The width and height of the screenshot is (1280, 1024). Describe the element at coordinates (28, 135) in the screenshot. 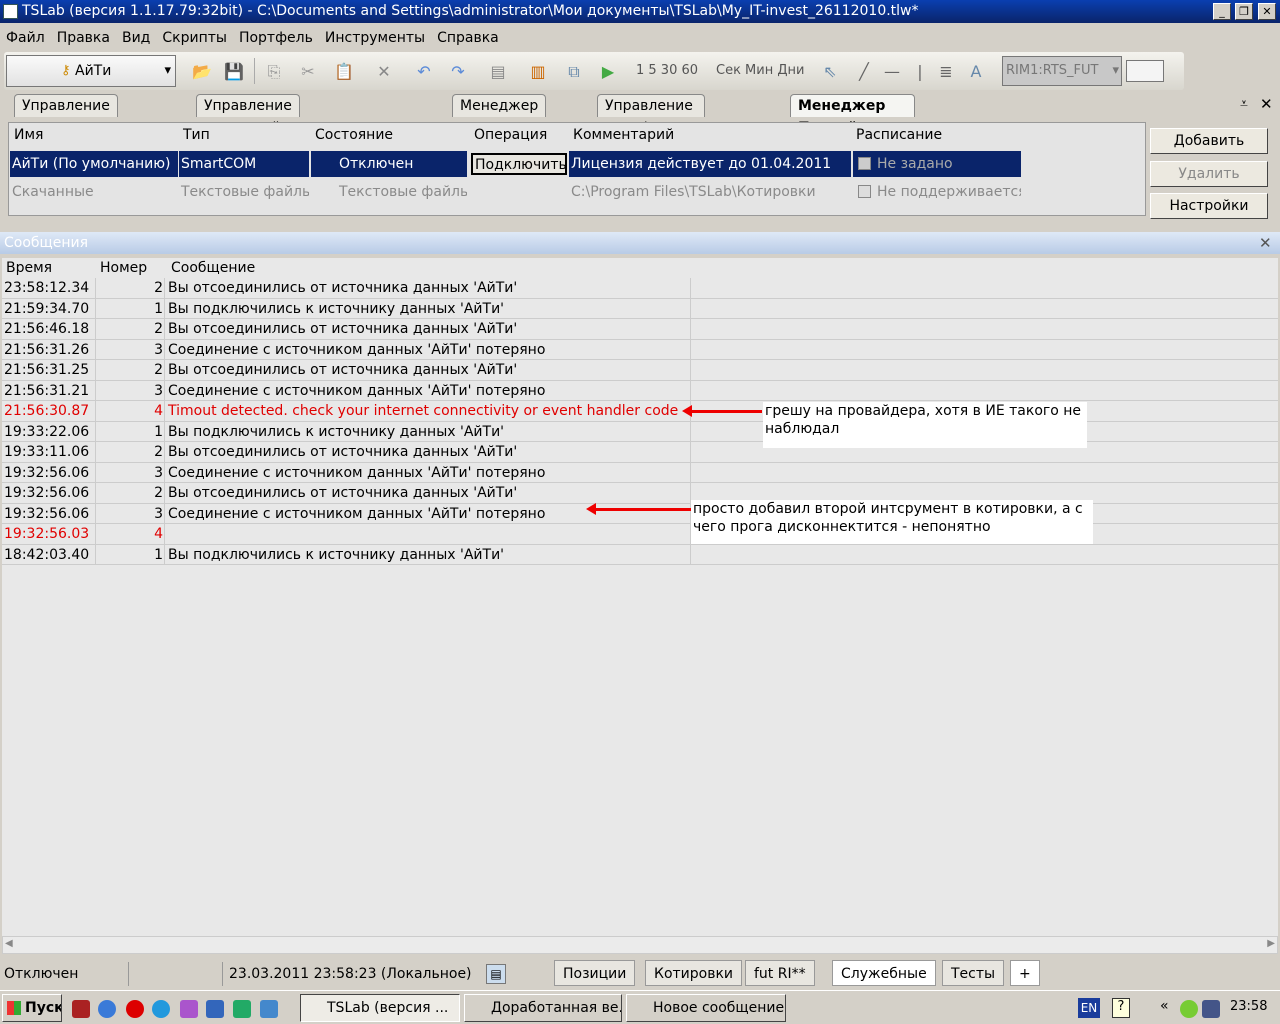

I see `col-name: Имя` at that location.